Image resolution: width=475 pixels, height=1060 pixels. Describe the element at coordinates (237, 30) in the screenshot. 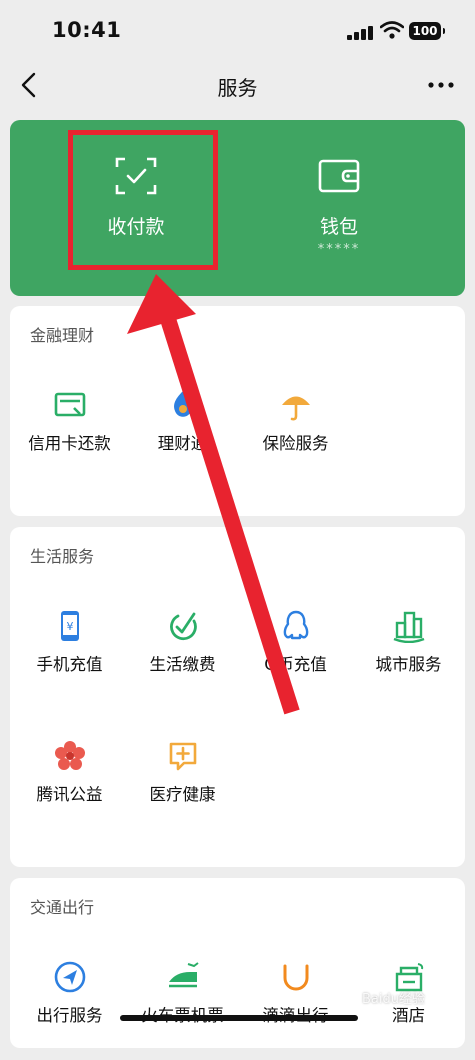

I see `status-bar: 10:41 100` at that location.